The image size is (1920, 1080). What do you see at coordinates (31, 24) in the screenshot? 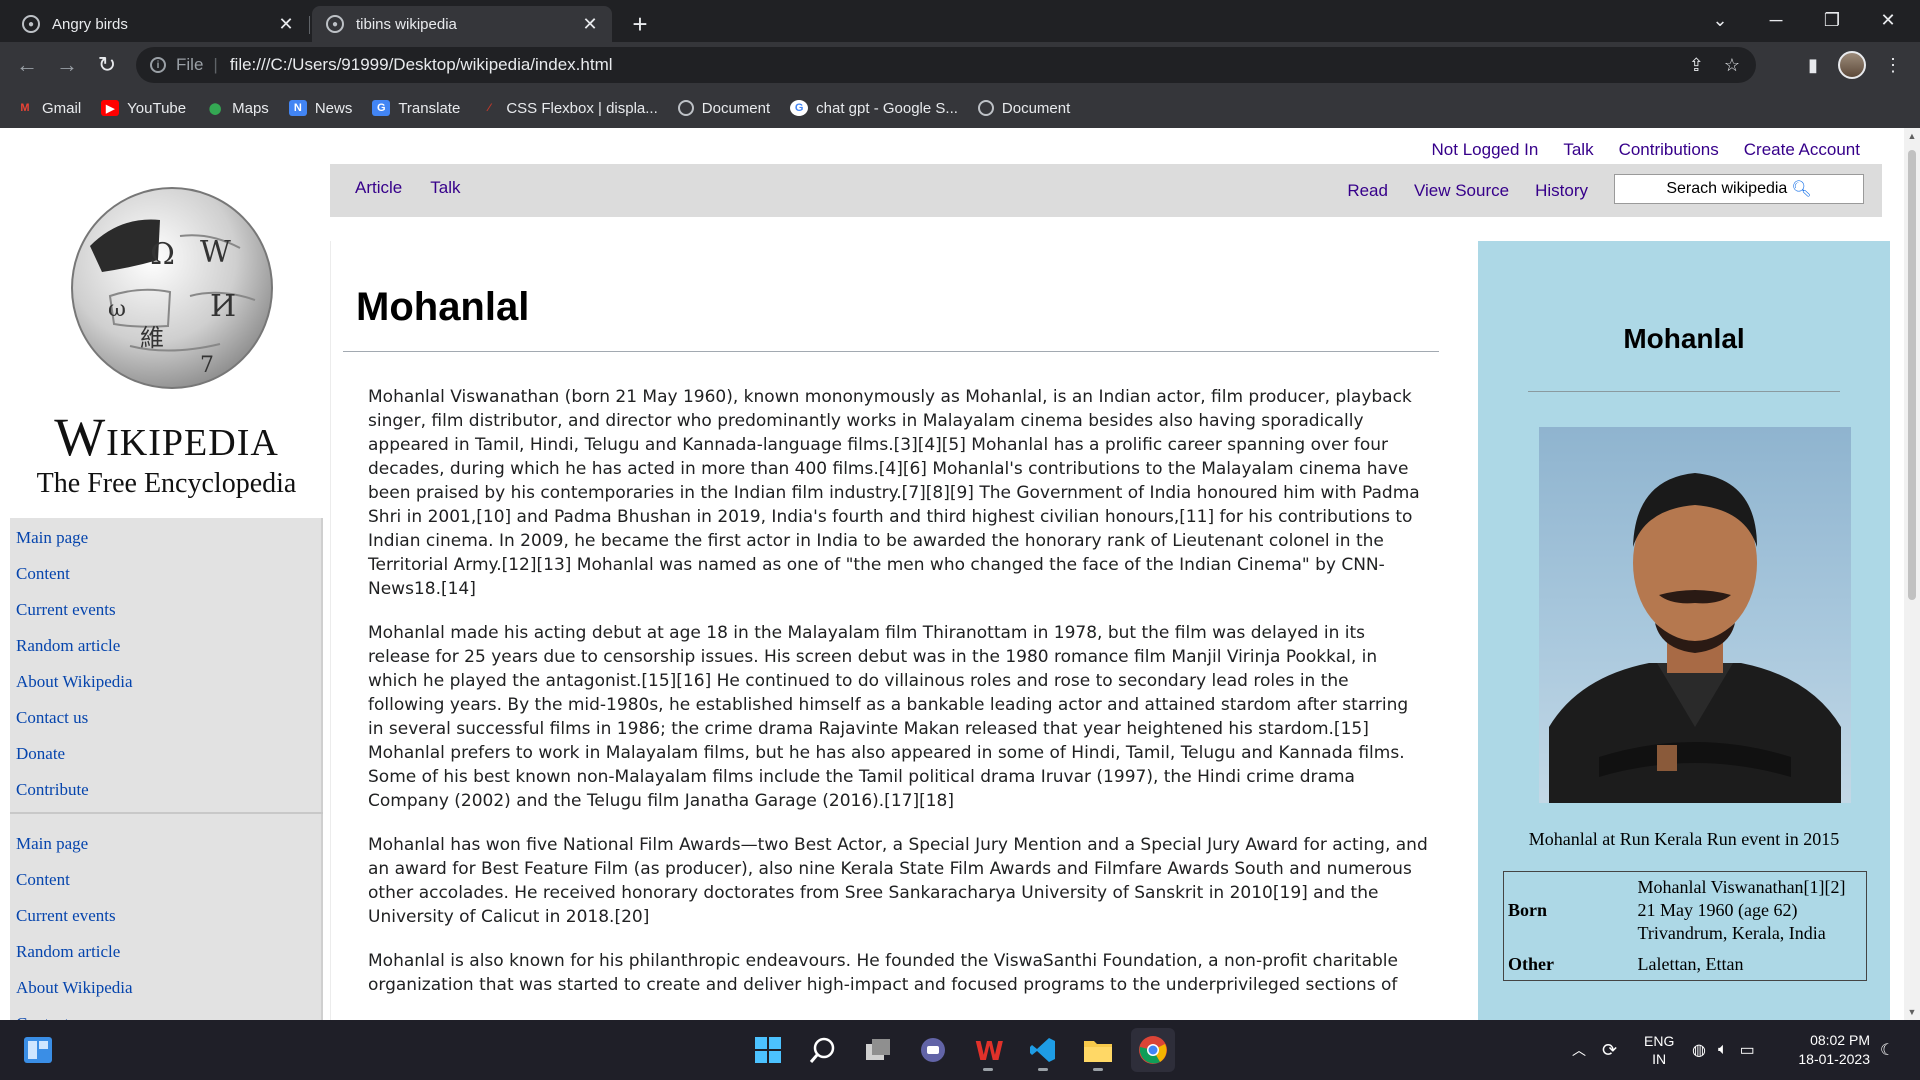
I see `globe-icon: ●` at bounding box center [31, 24].